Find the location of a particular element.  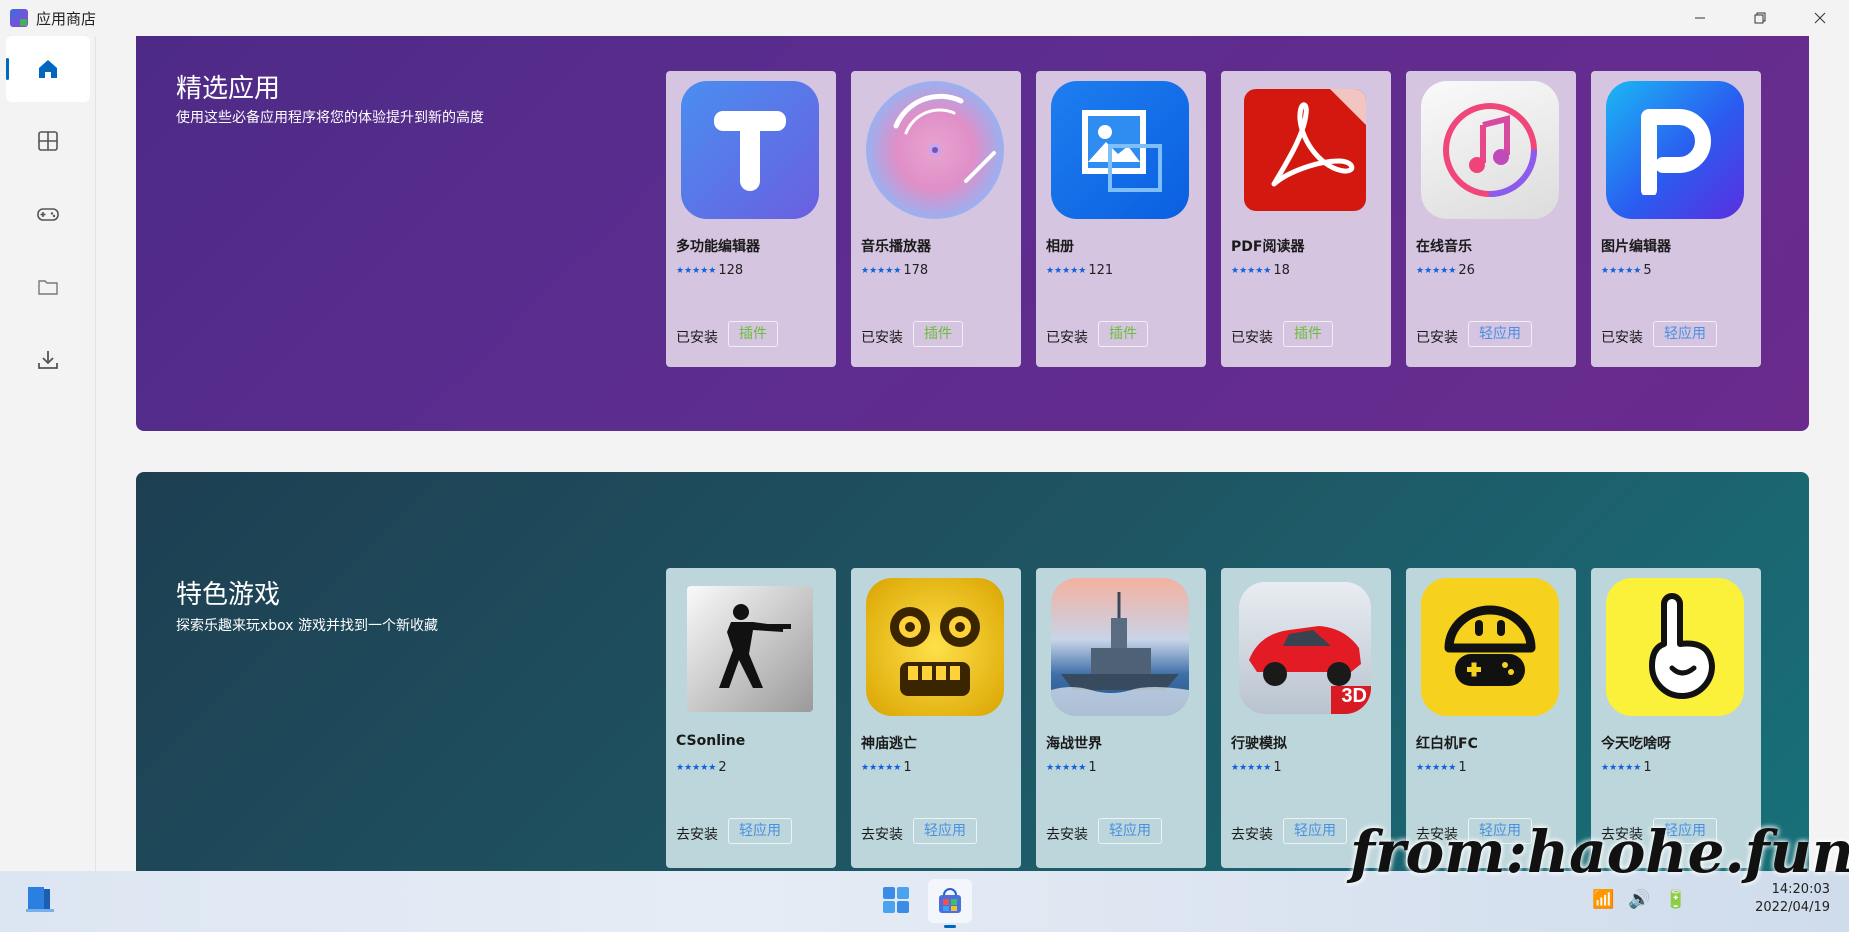

nav-apps is located at coordinates (48, 141).